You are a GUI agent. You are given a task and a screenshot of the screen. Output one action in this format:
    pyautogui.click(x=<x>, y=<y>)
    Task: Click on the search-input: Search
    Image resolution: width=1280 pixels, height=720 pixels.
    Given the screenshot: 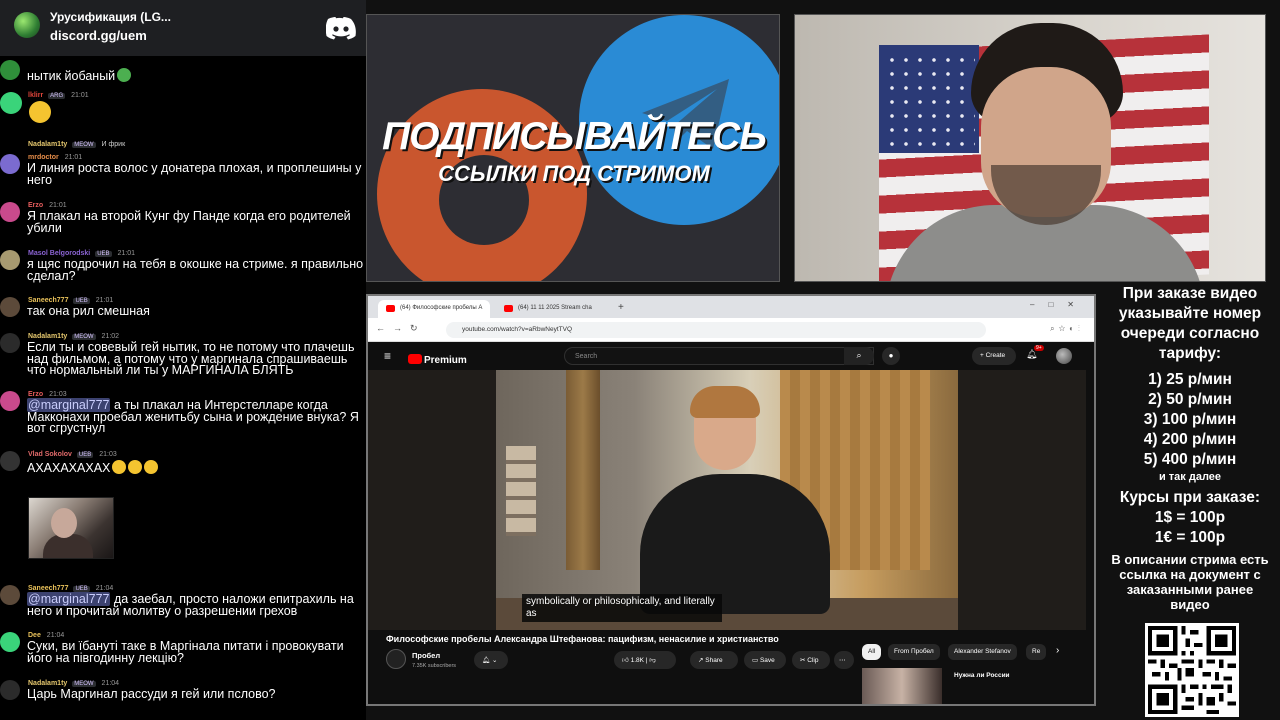 What is the action you would take?
    pyautogui.click(x=719, y=356)
    